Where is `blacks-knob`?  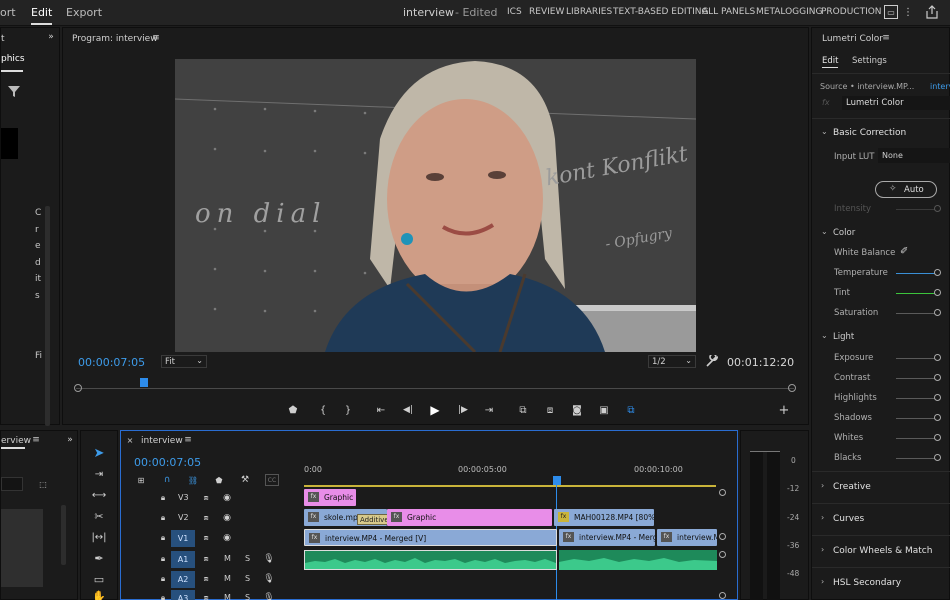 blacks-knob is located at coordinates (937, 457).